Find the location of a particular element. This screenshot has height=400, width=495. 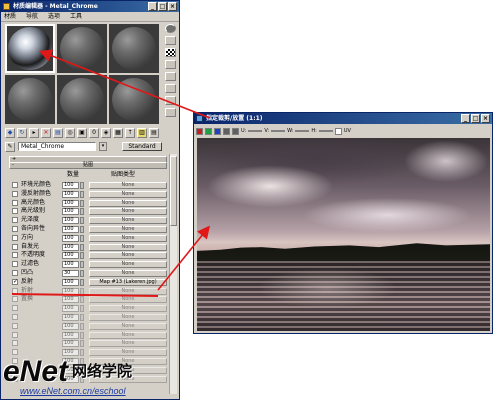

menu-utilities: 工具 is located at coordinates (76, 16).